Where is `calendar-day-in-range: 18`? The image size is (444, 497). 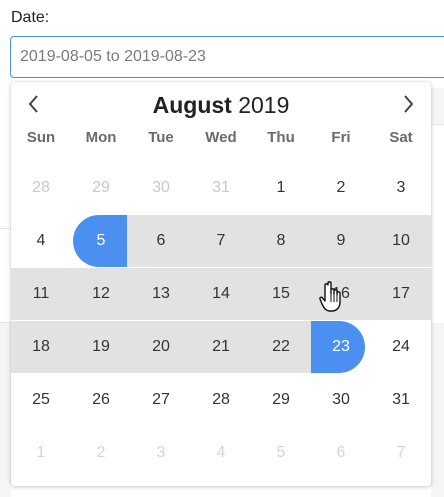 calendar-day-in-range: 18 is located at coordinates (41, 347).